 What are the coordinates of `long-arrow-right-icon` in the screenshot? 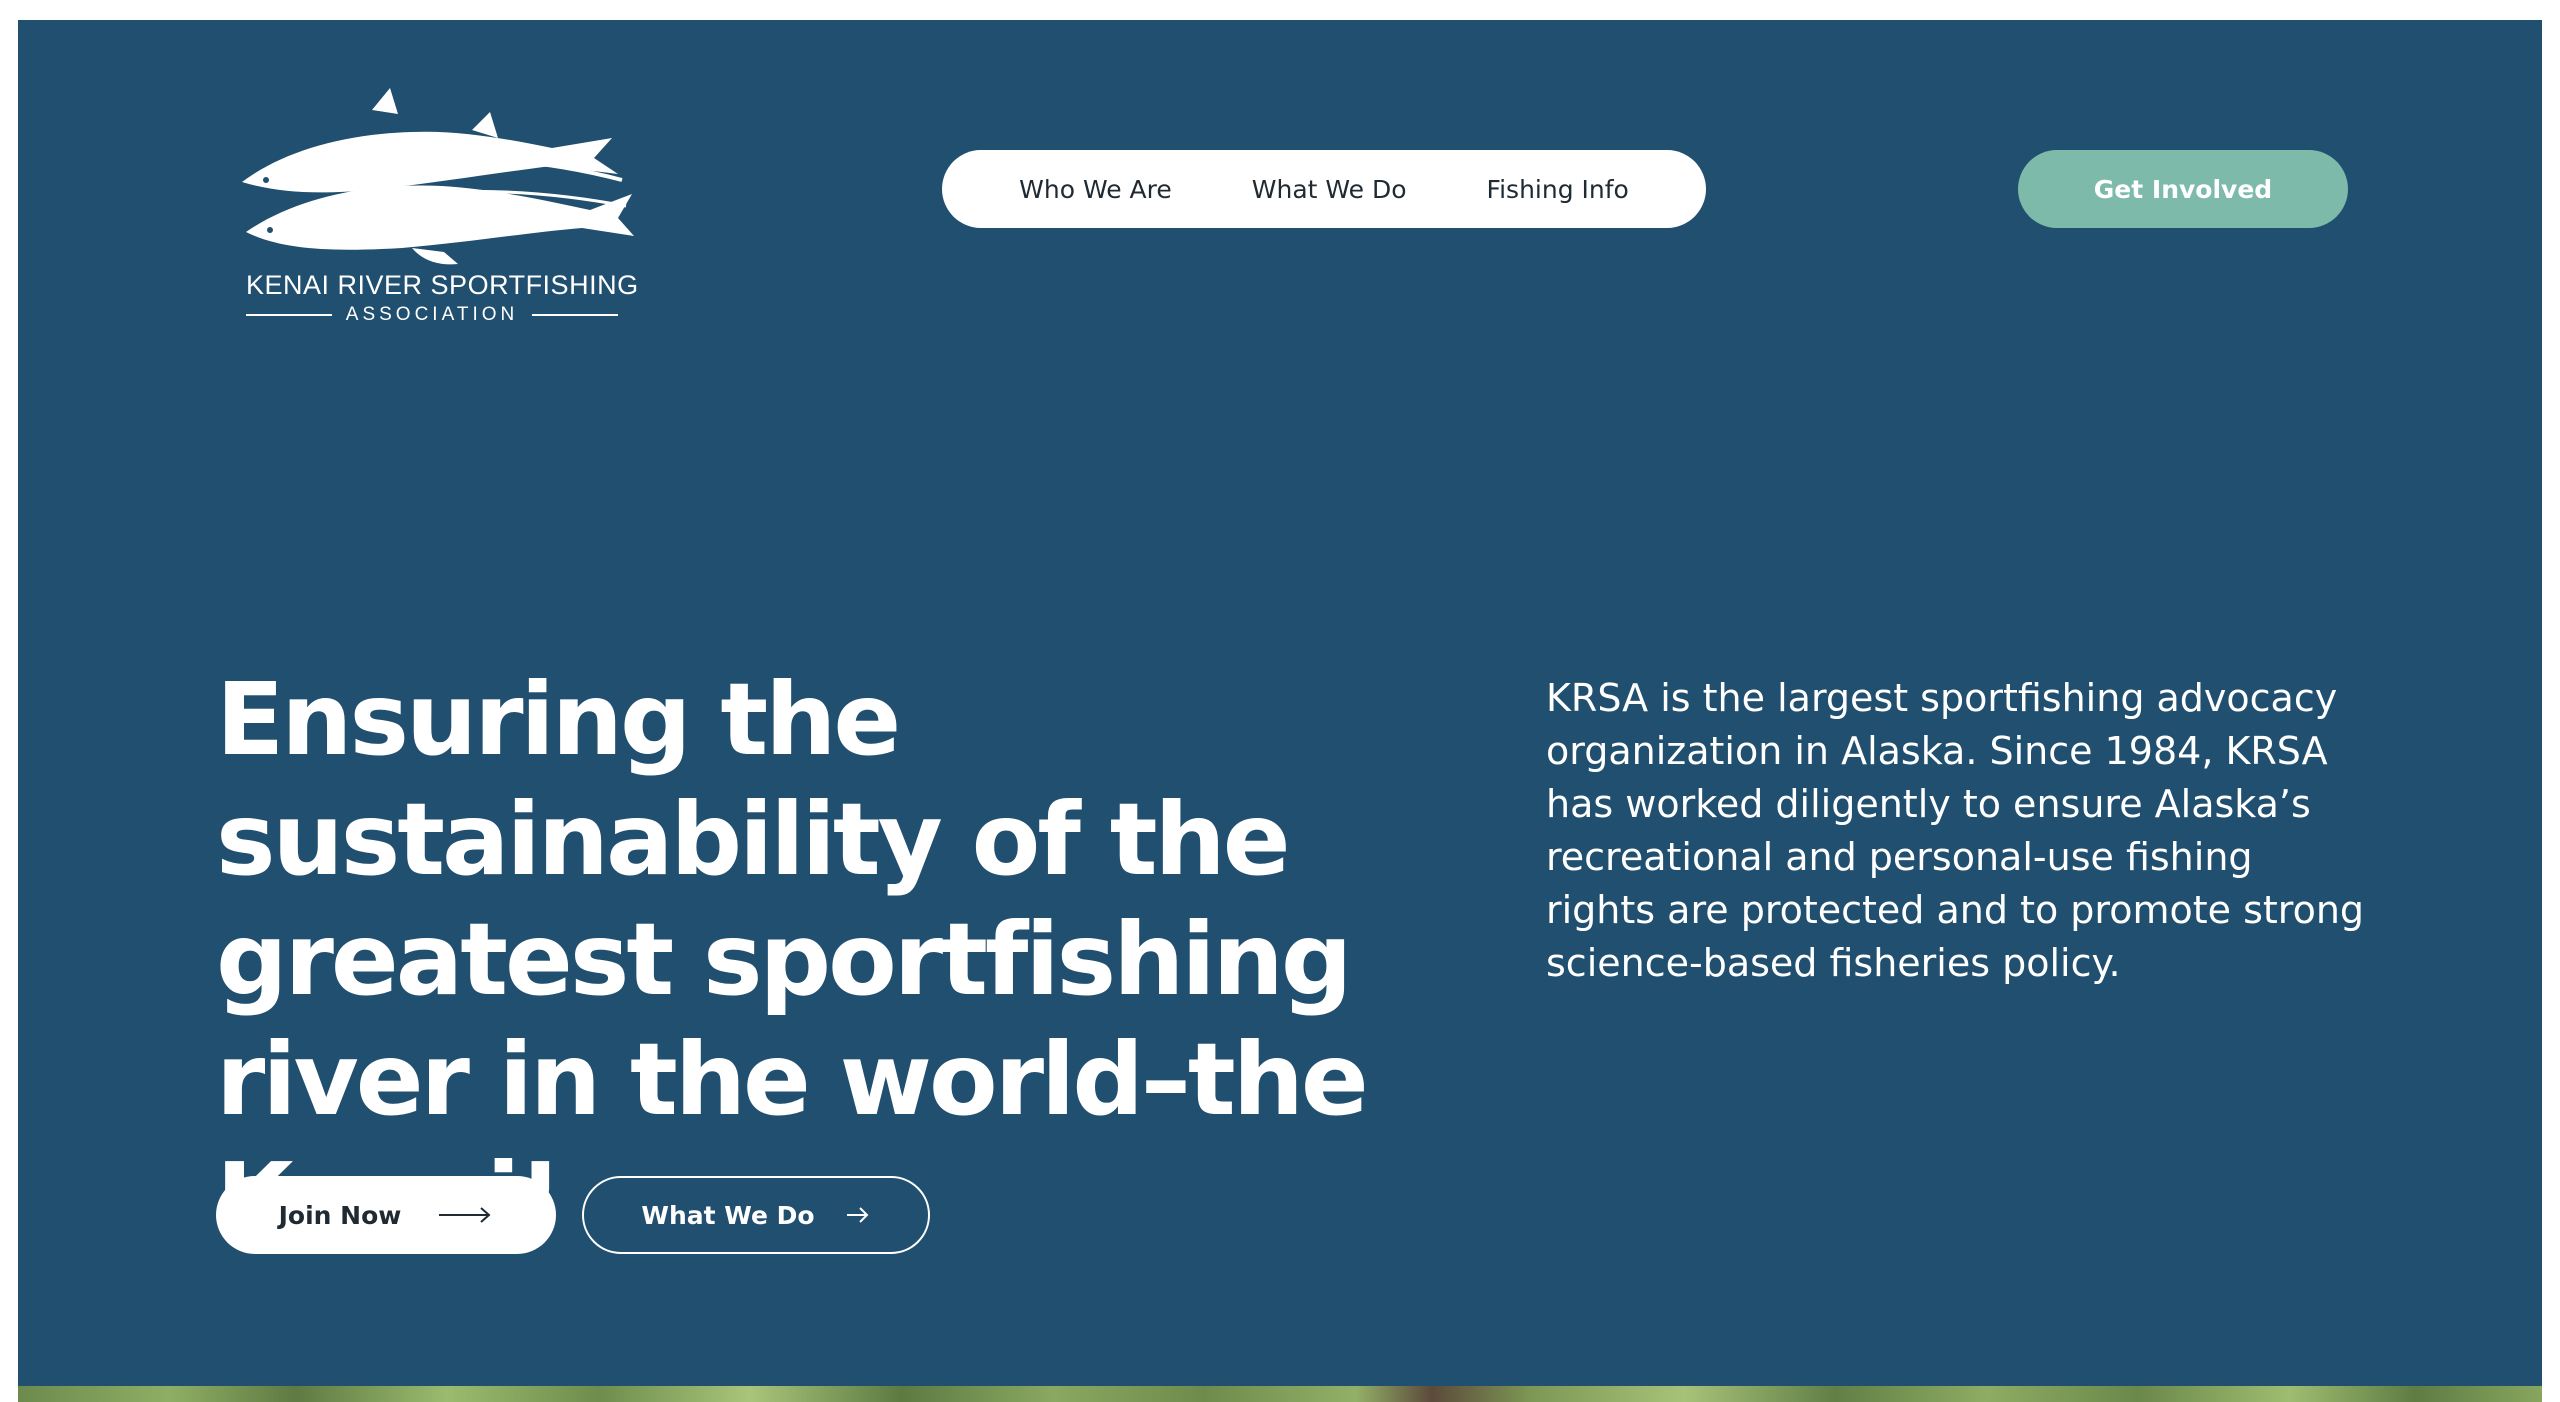 It's located at (465, 1215).